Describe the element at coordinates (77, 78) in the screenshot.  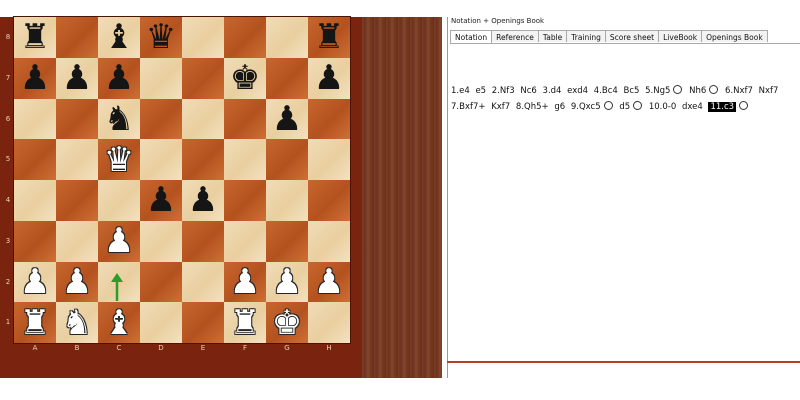
I see `square-b7: ♟` at that location.